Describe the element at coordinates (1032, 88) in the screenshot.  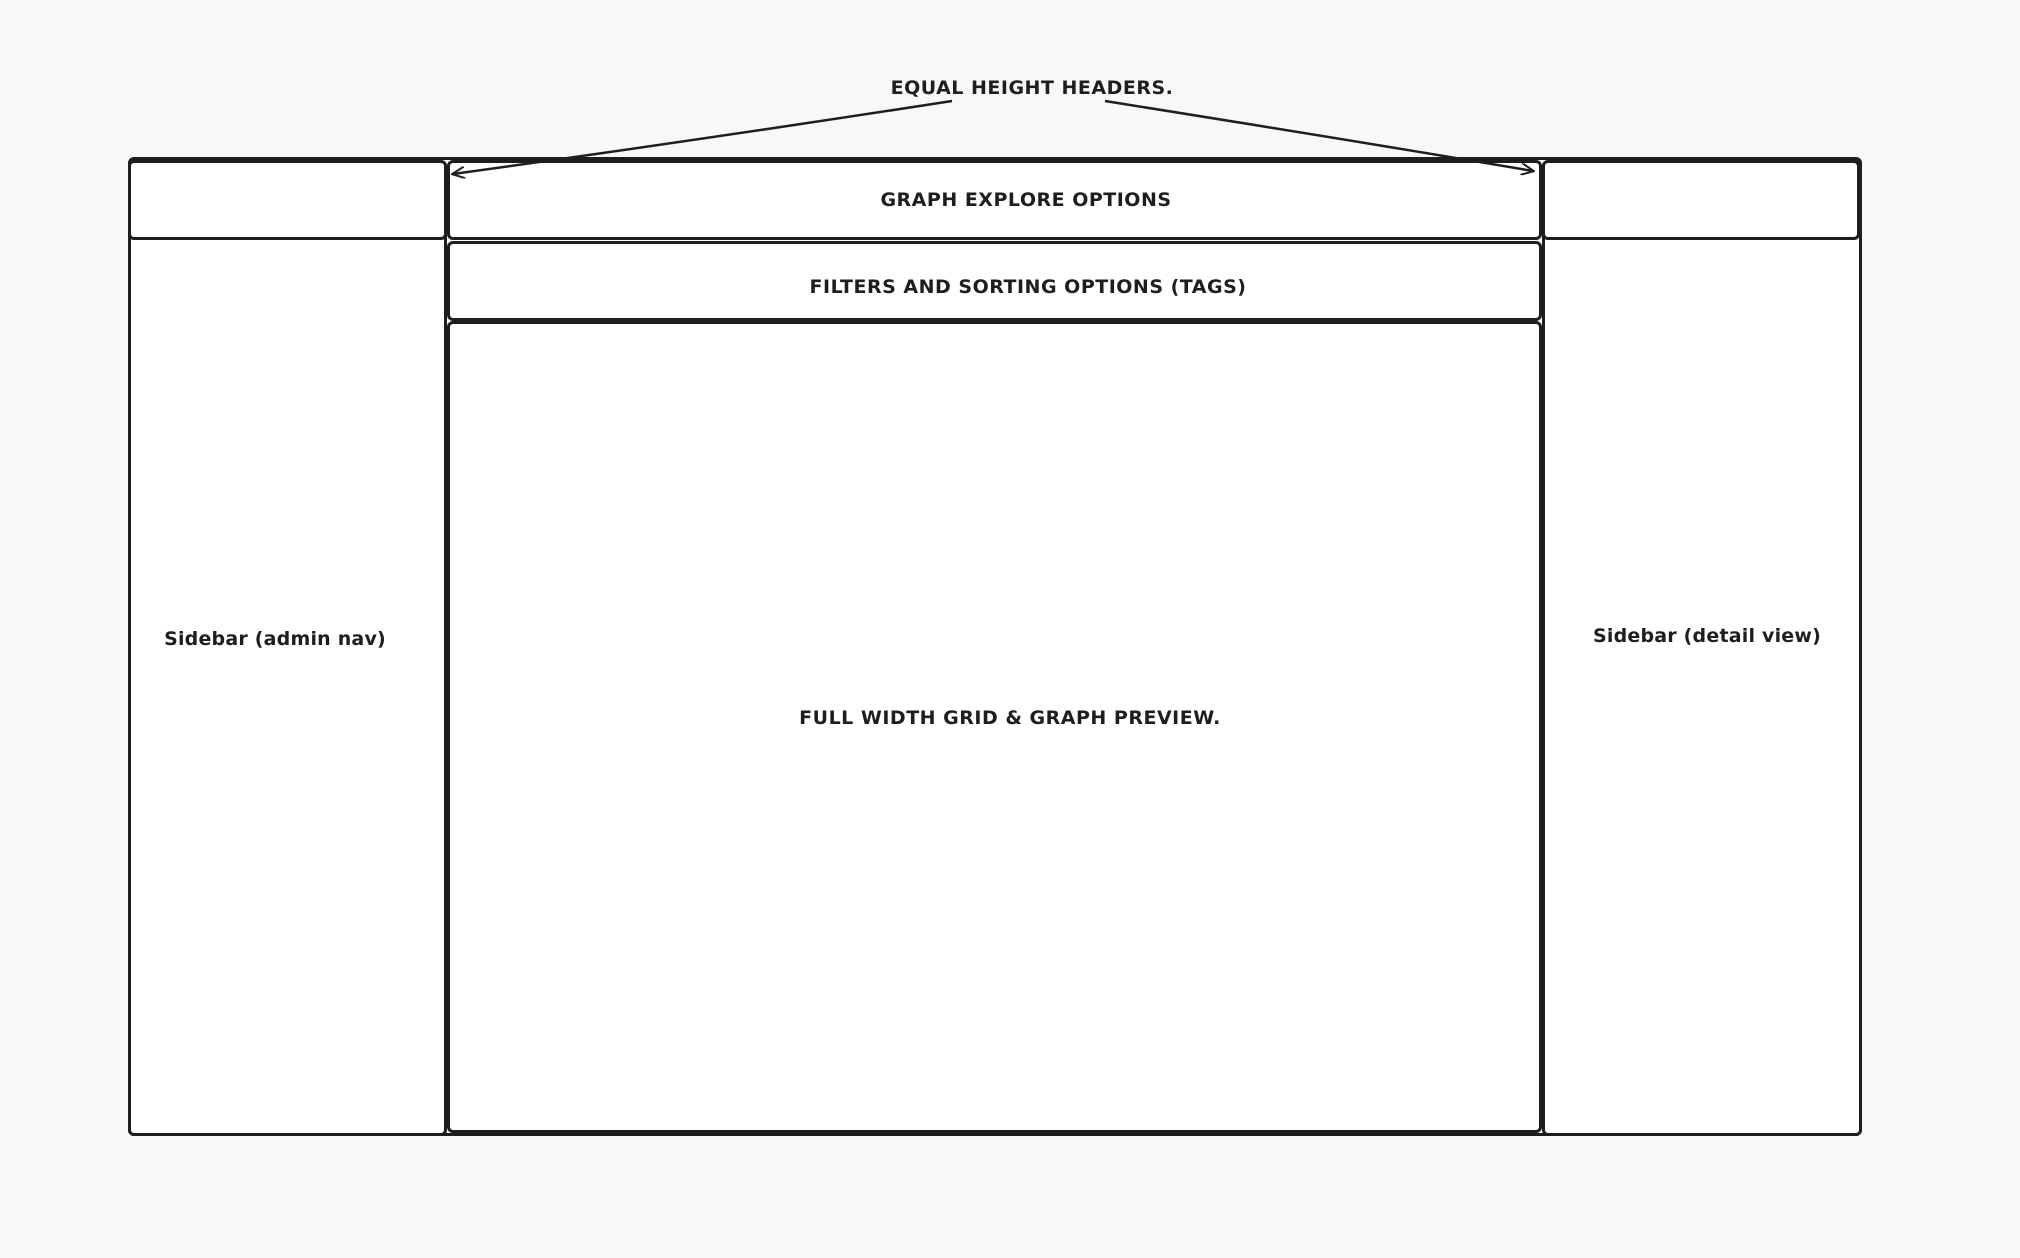
I see `annotation-label: EQUAL HEIGHT HEADERS.` at that location.